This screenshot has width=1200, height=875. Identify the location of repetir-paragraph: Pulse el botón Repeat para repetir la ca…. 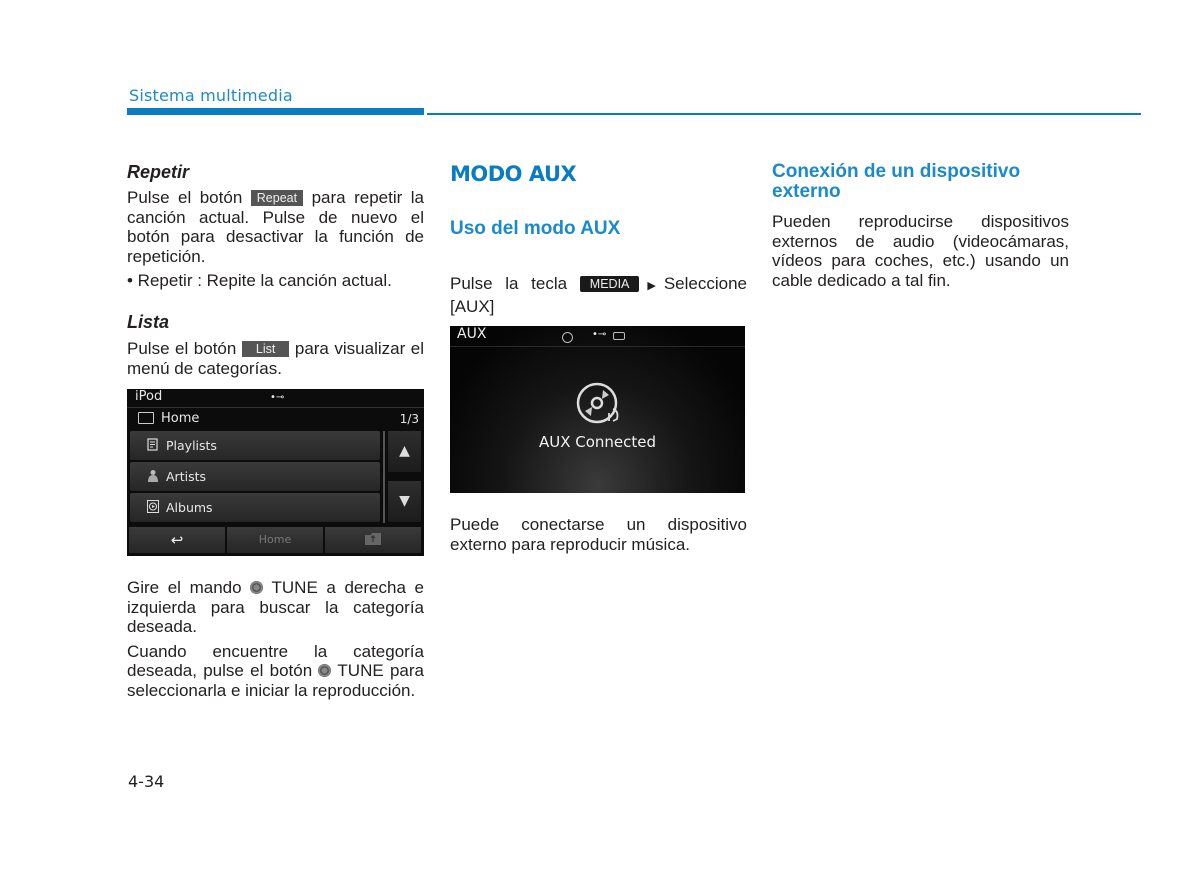
(275, 227).